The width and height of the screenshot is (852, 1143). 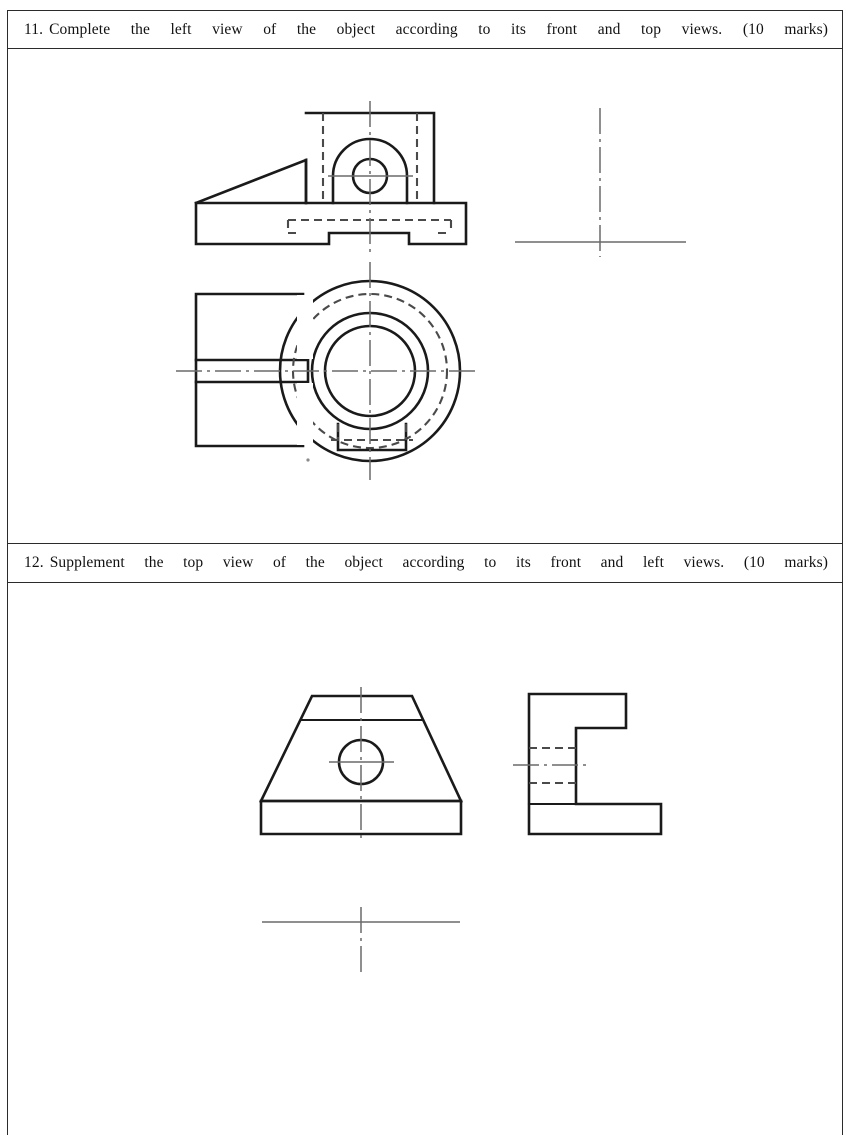 I want to click on front-base-plate, so click(x=331, y=224).